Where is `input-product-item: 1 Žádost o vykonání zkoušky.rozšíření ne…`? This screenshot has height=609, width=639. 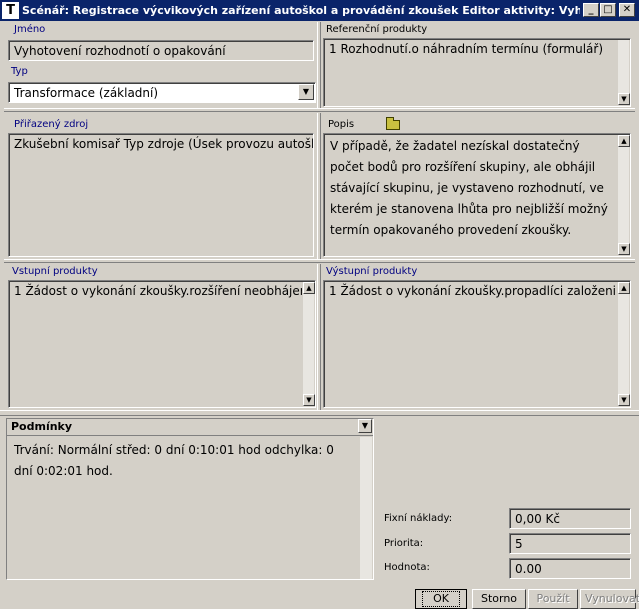
input-product-item: 1 Žádost o vykonání zkoušky.rozšíření ne… is located at coordinates (160, 291).